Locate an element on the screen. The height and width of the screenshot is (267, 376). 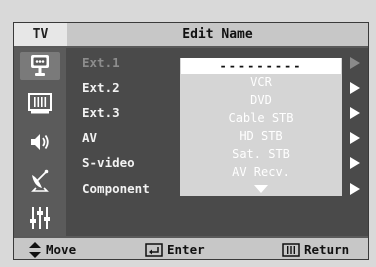
menu-footer: Move Enter Return is located at coordinates (191, 247).